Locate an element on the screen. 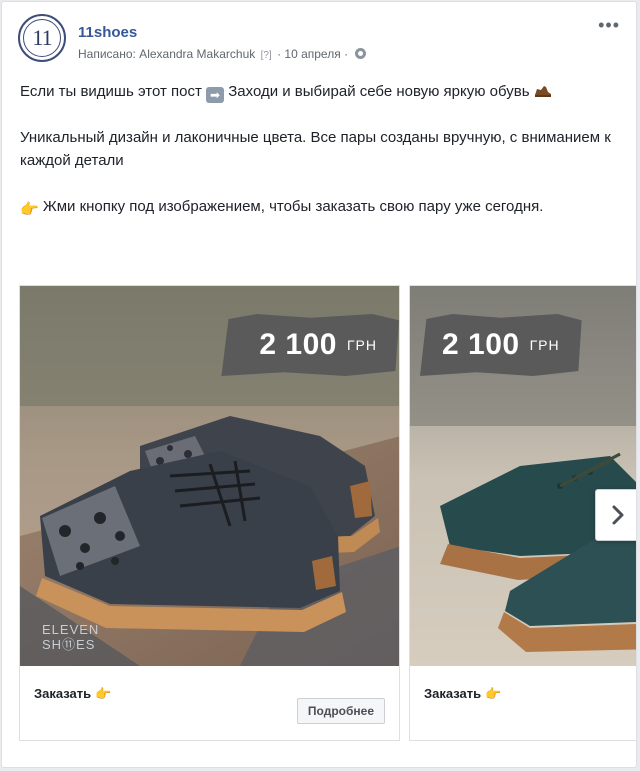  avatar-logo: 11 is located at coordinates (42, 38).